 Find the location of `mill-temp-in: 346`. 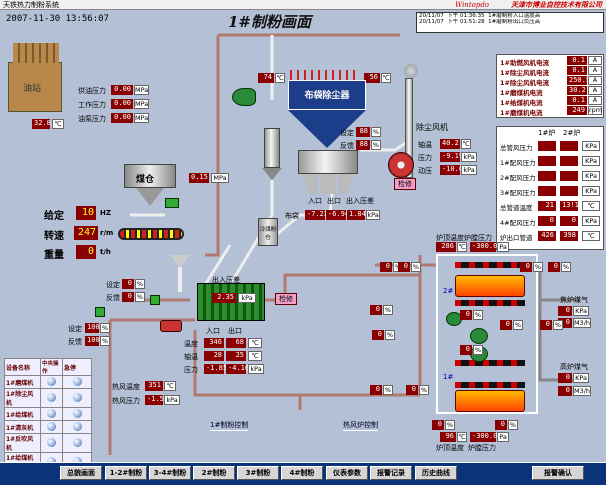

mill-temp-in: 346 is located at coordinates (214, 343).